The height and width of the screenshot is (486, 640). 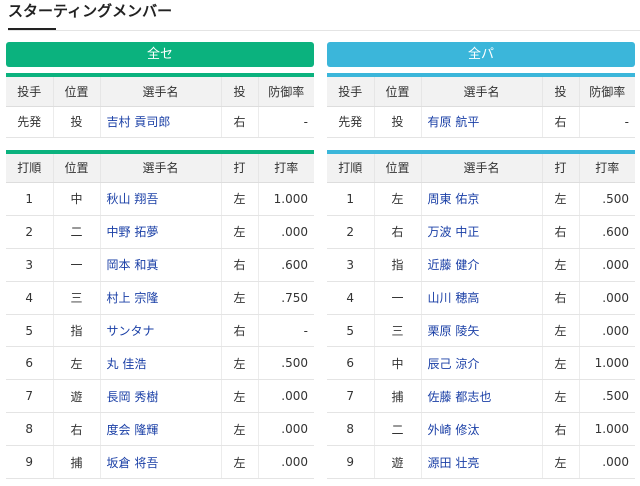 I want to click on pitcher-name-link: 有原 航平, so click(x=482, y=122).